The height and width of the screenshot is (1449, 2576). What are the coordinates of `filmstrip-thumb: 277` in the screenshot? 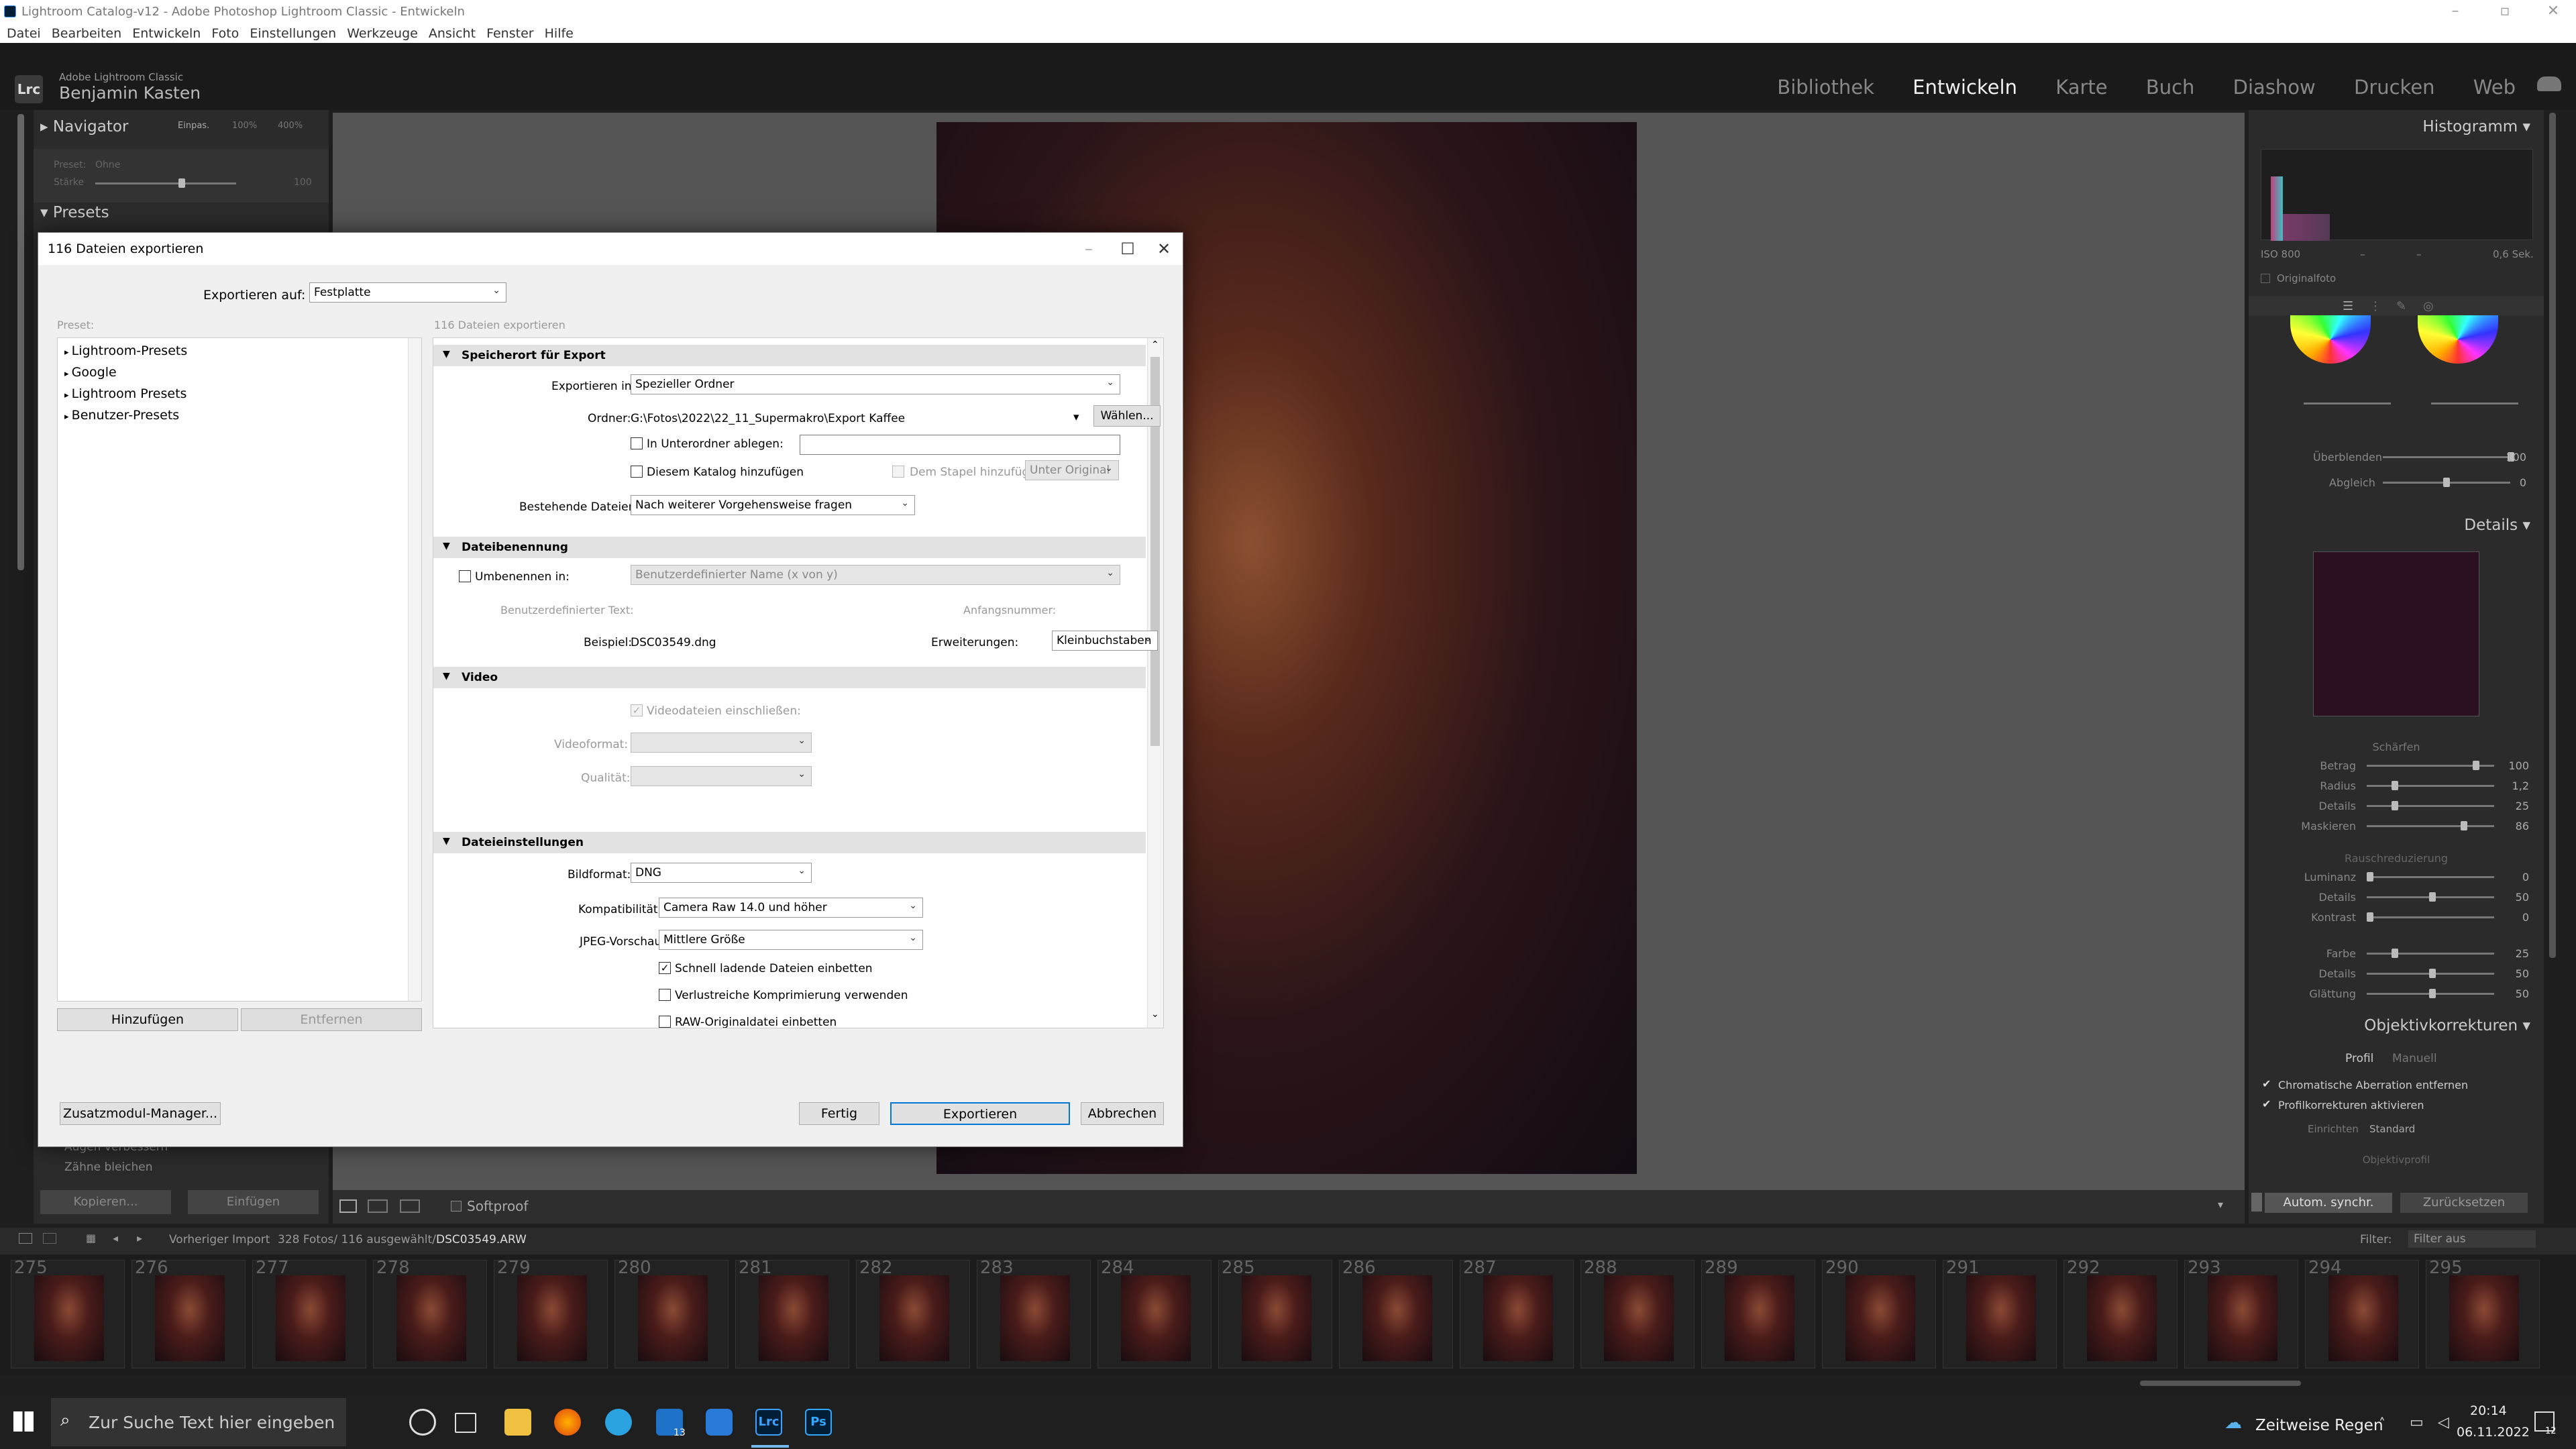 It's located at (309, 1313).